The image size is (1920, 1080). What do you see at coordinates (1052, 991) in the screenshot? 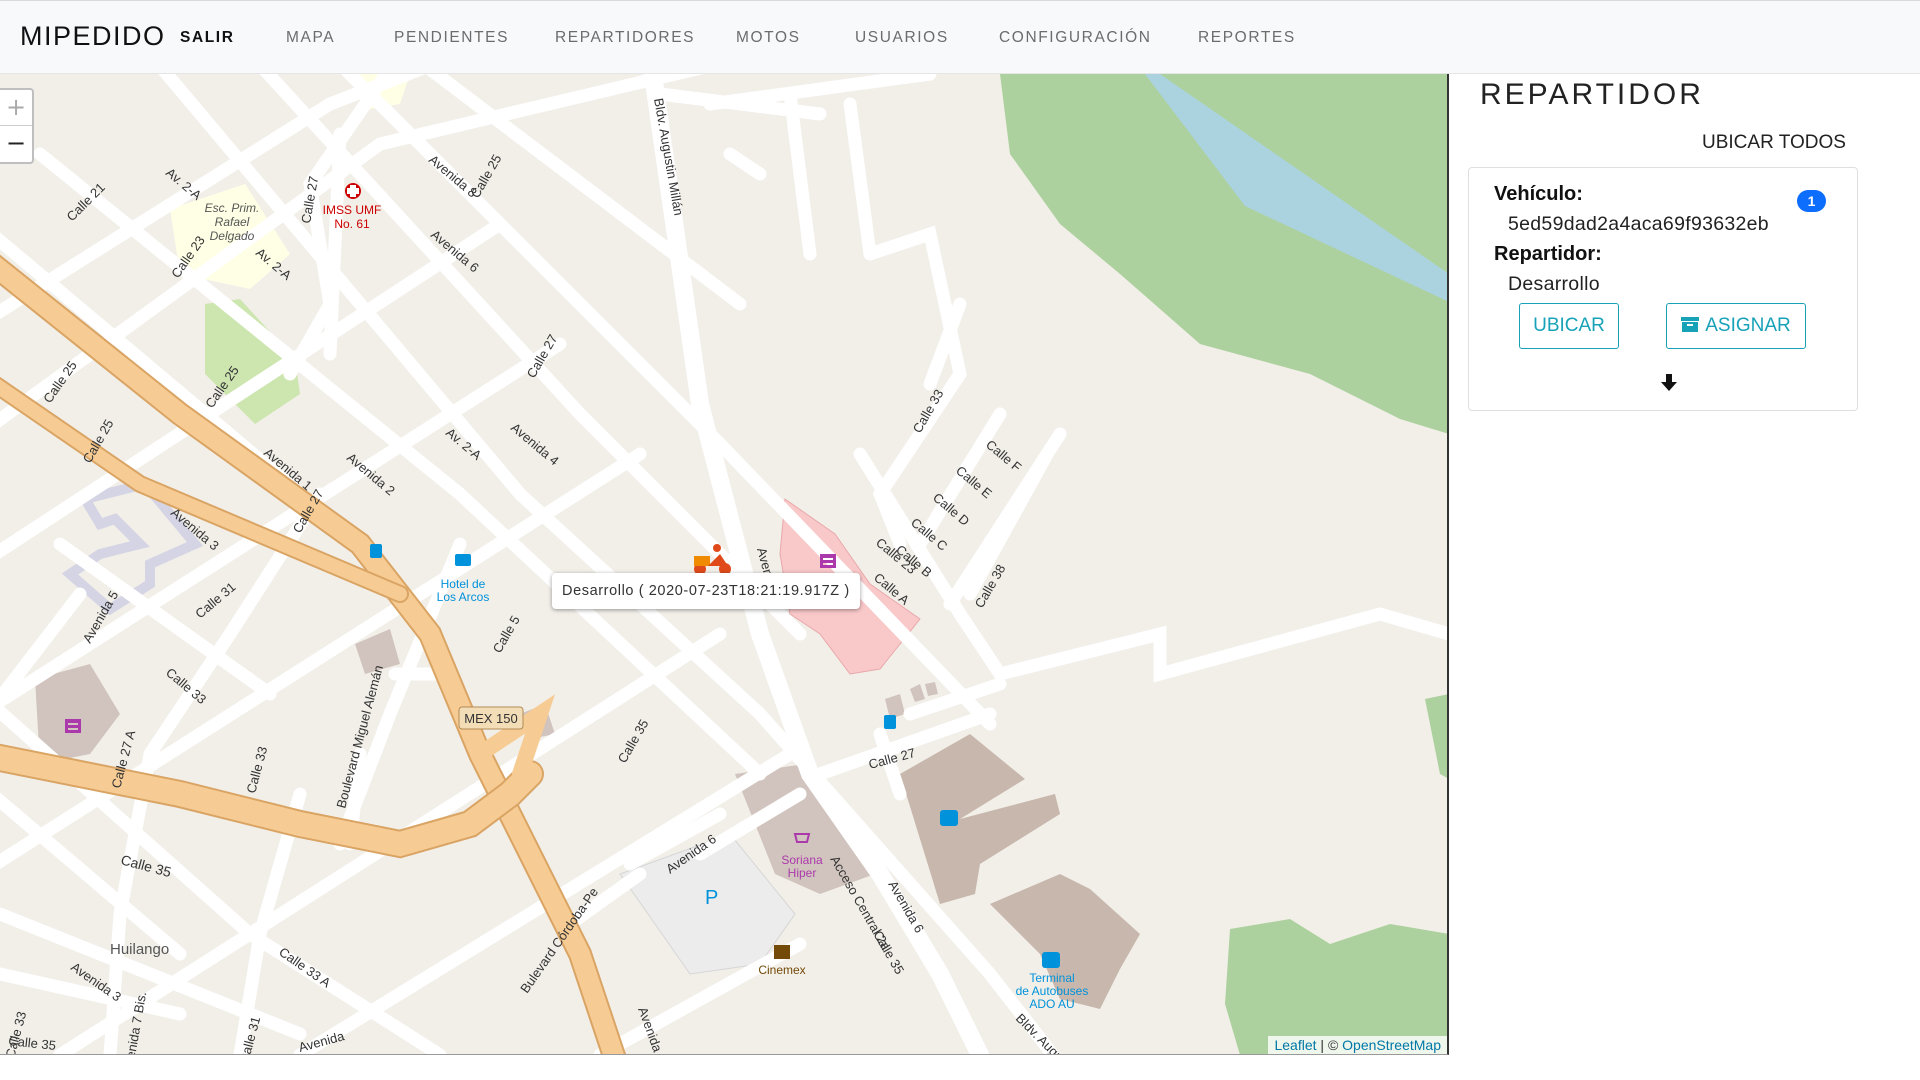
I see `svg-text: de Autobuses` at bounding box center [1052, 991].